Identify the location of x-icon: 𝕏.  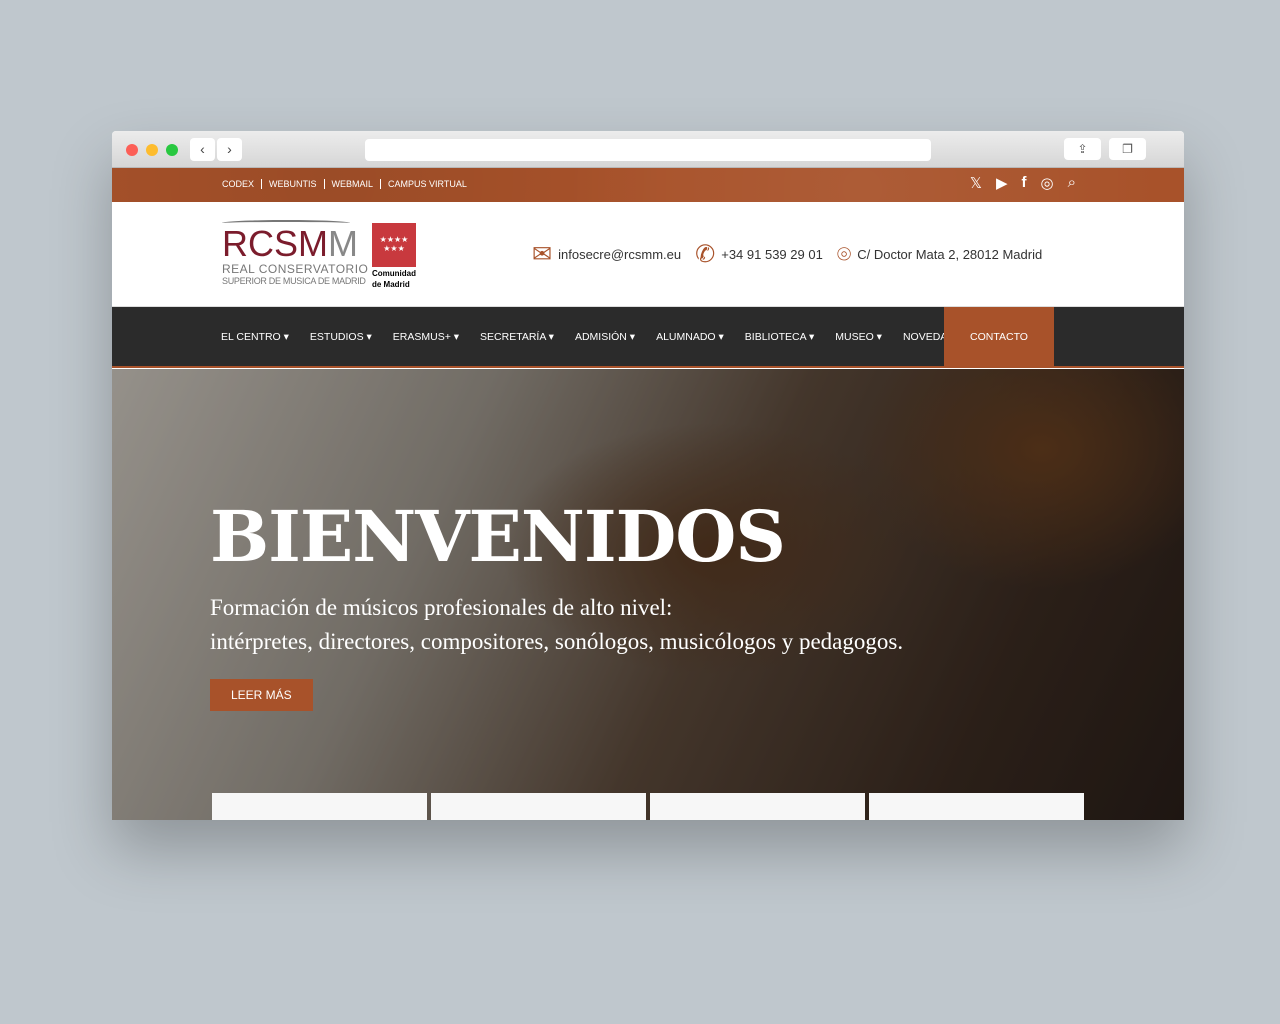
(976, 183).